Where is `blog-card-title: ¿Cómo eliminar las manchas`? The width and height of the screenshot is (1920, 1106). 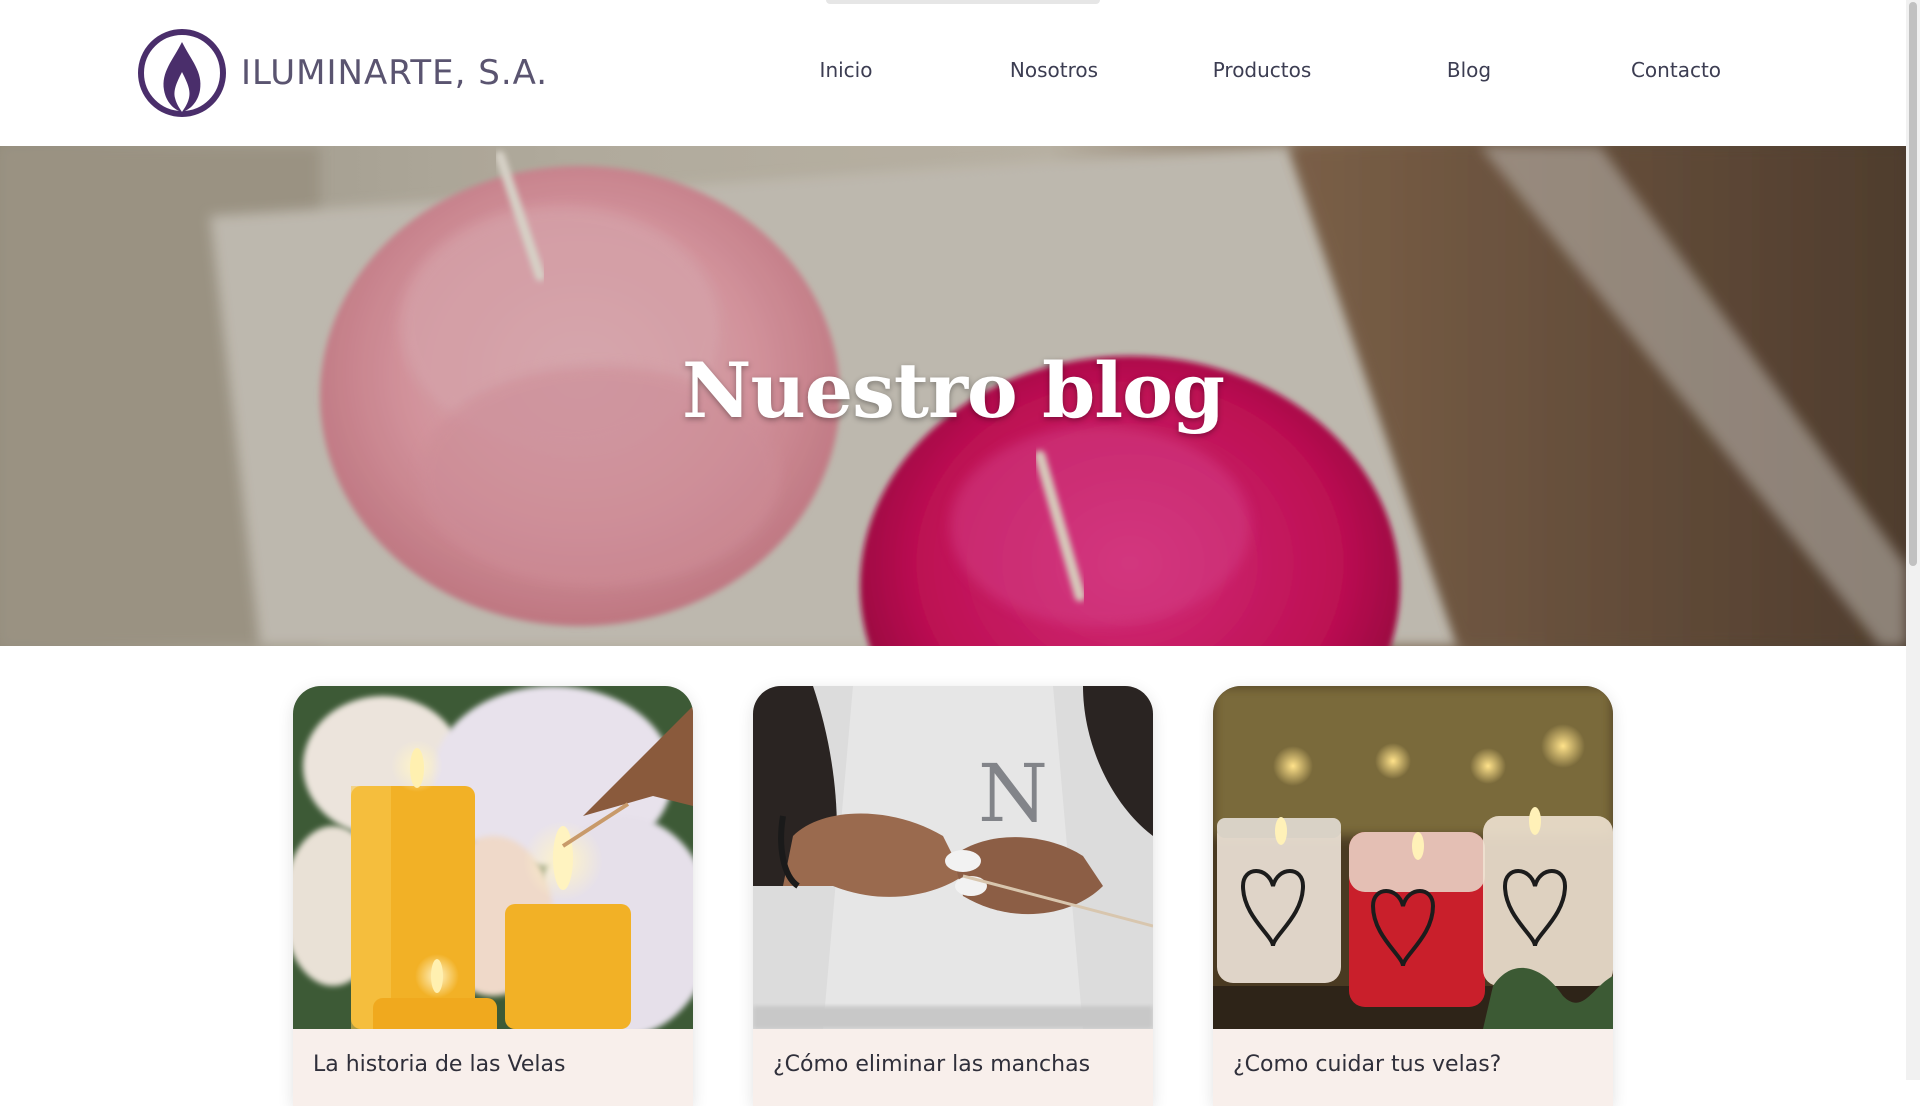
blog-card-title: ¿Cómo eliminar las manchas is located at coordinates (931, 1064).